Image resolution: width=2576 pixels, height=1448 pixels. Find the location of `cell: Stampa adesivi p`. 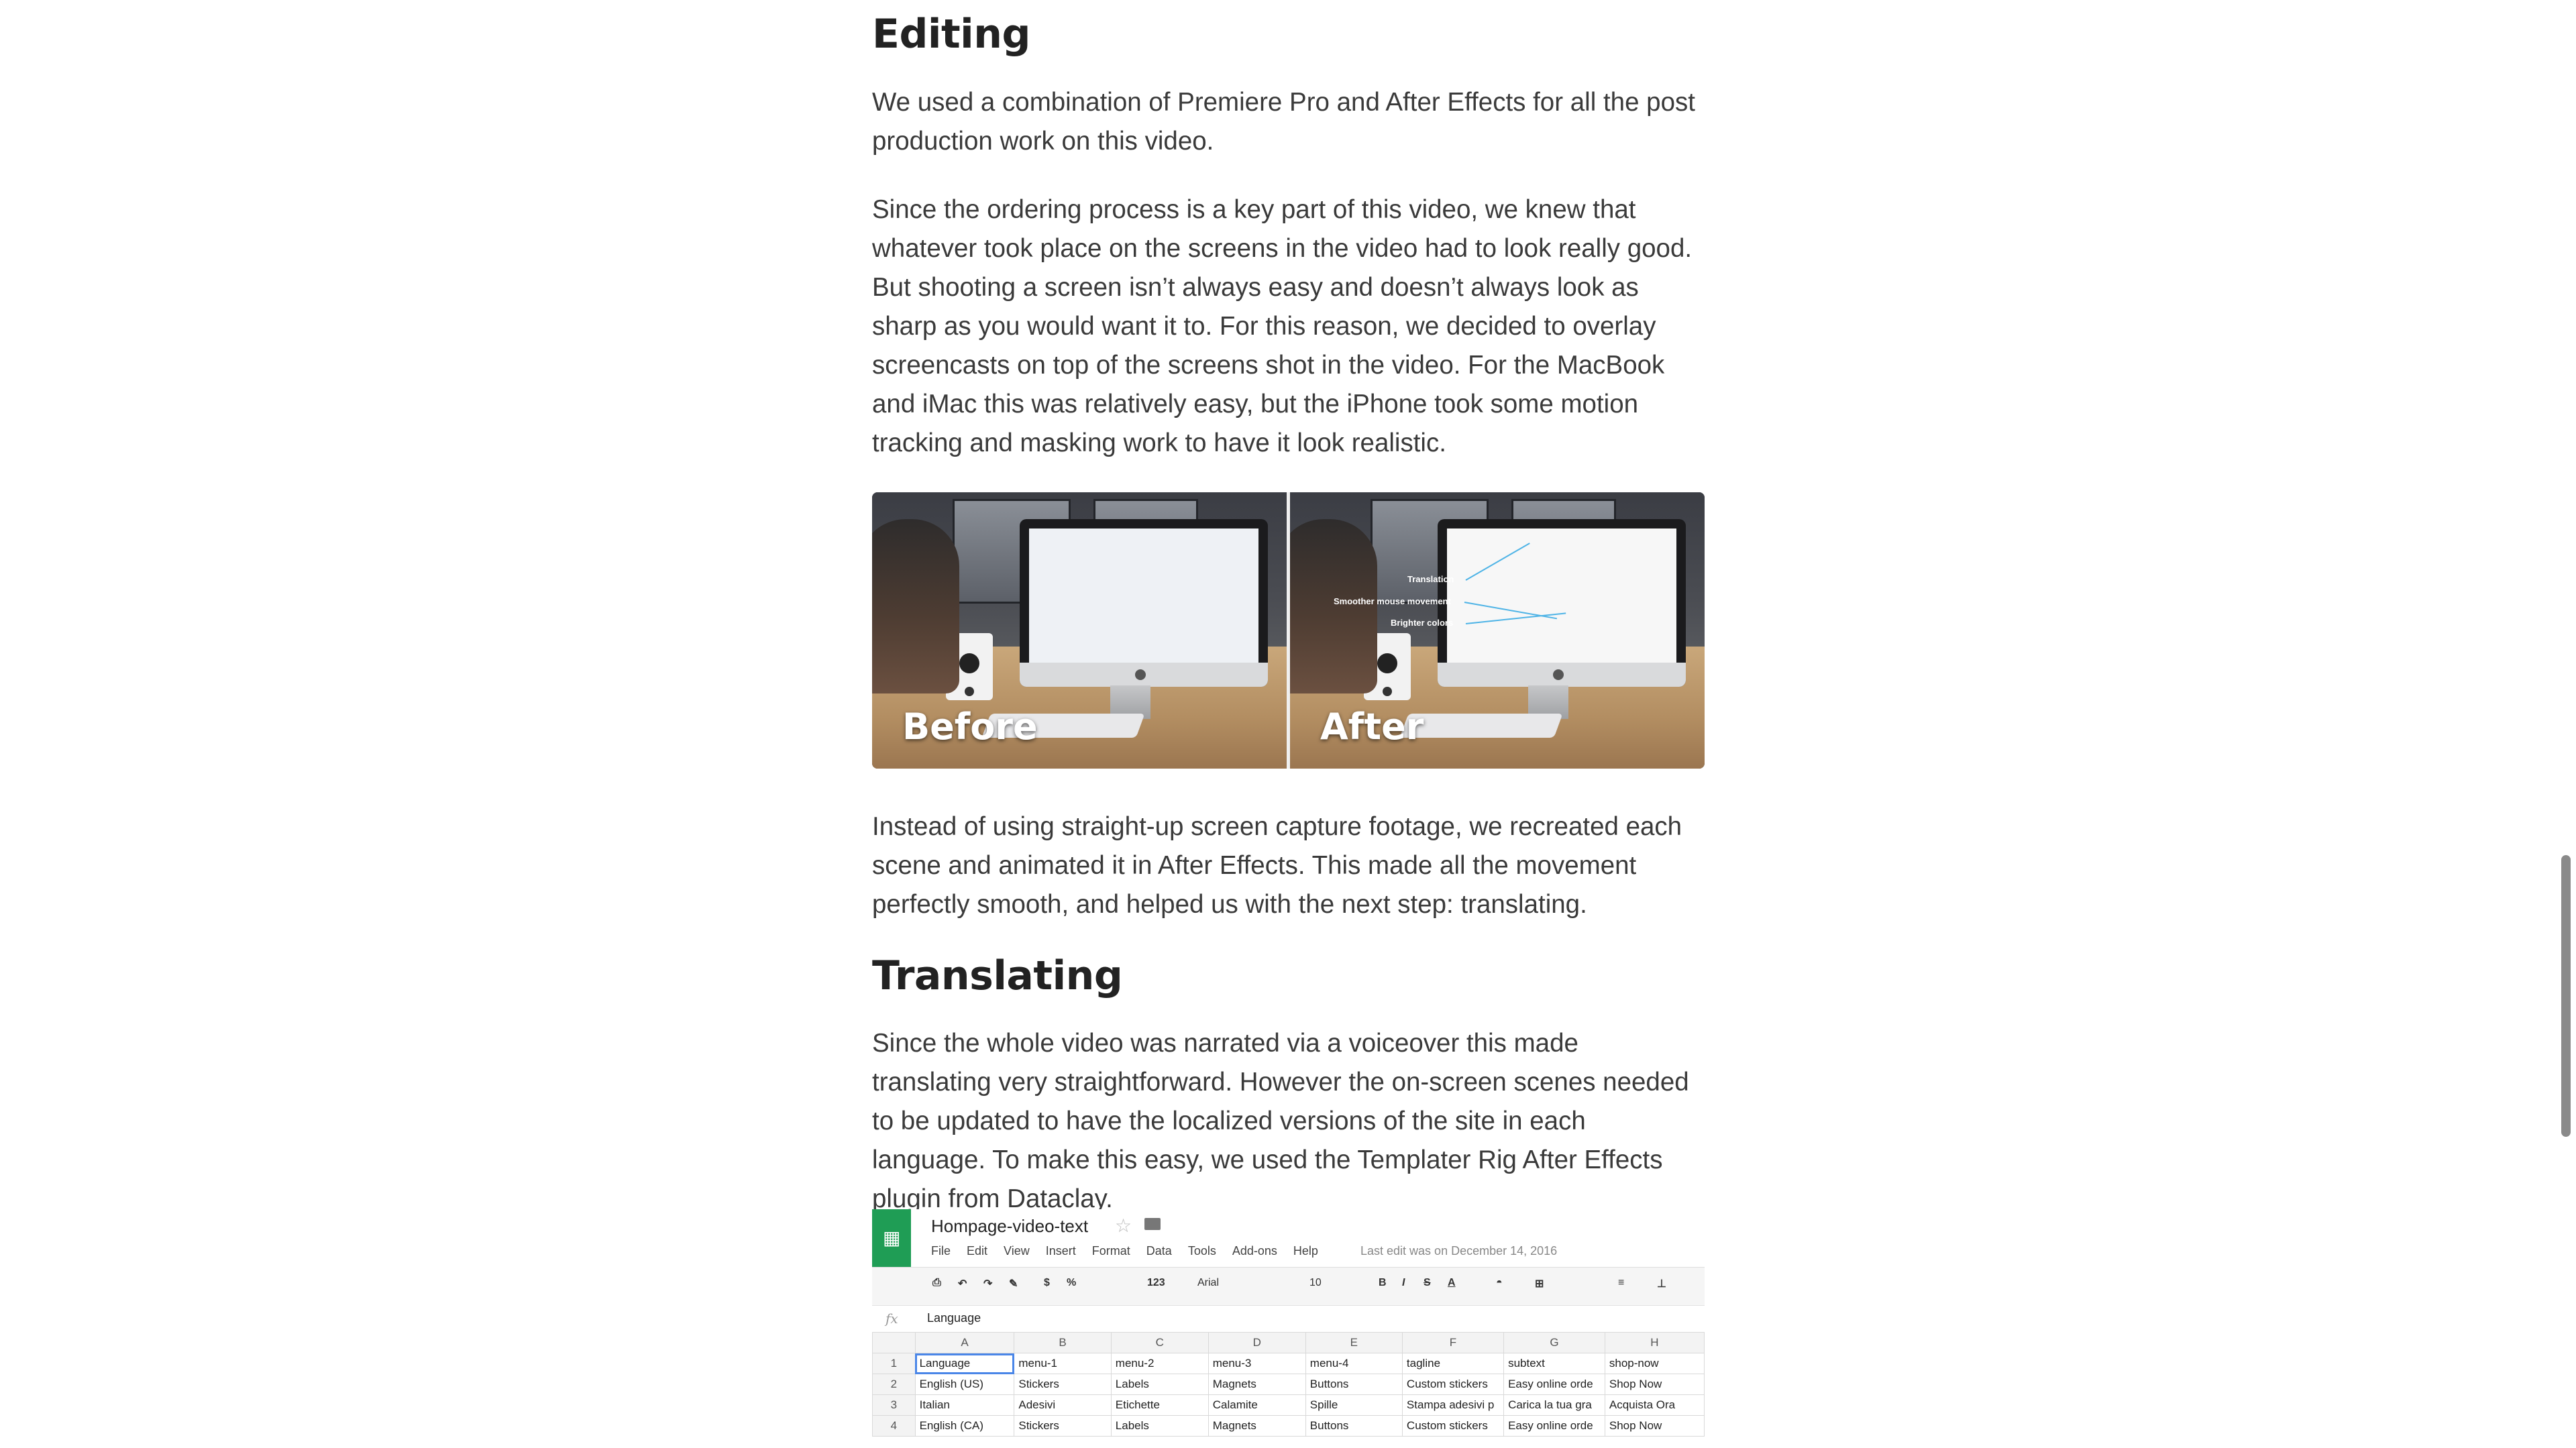

cell: Stampa adesivi p is located at coordinates (1453, 1405).